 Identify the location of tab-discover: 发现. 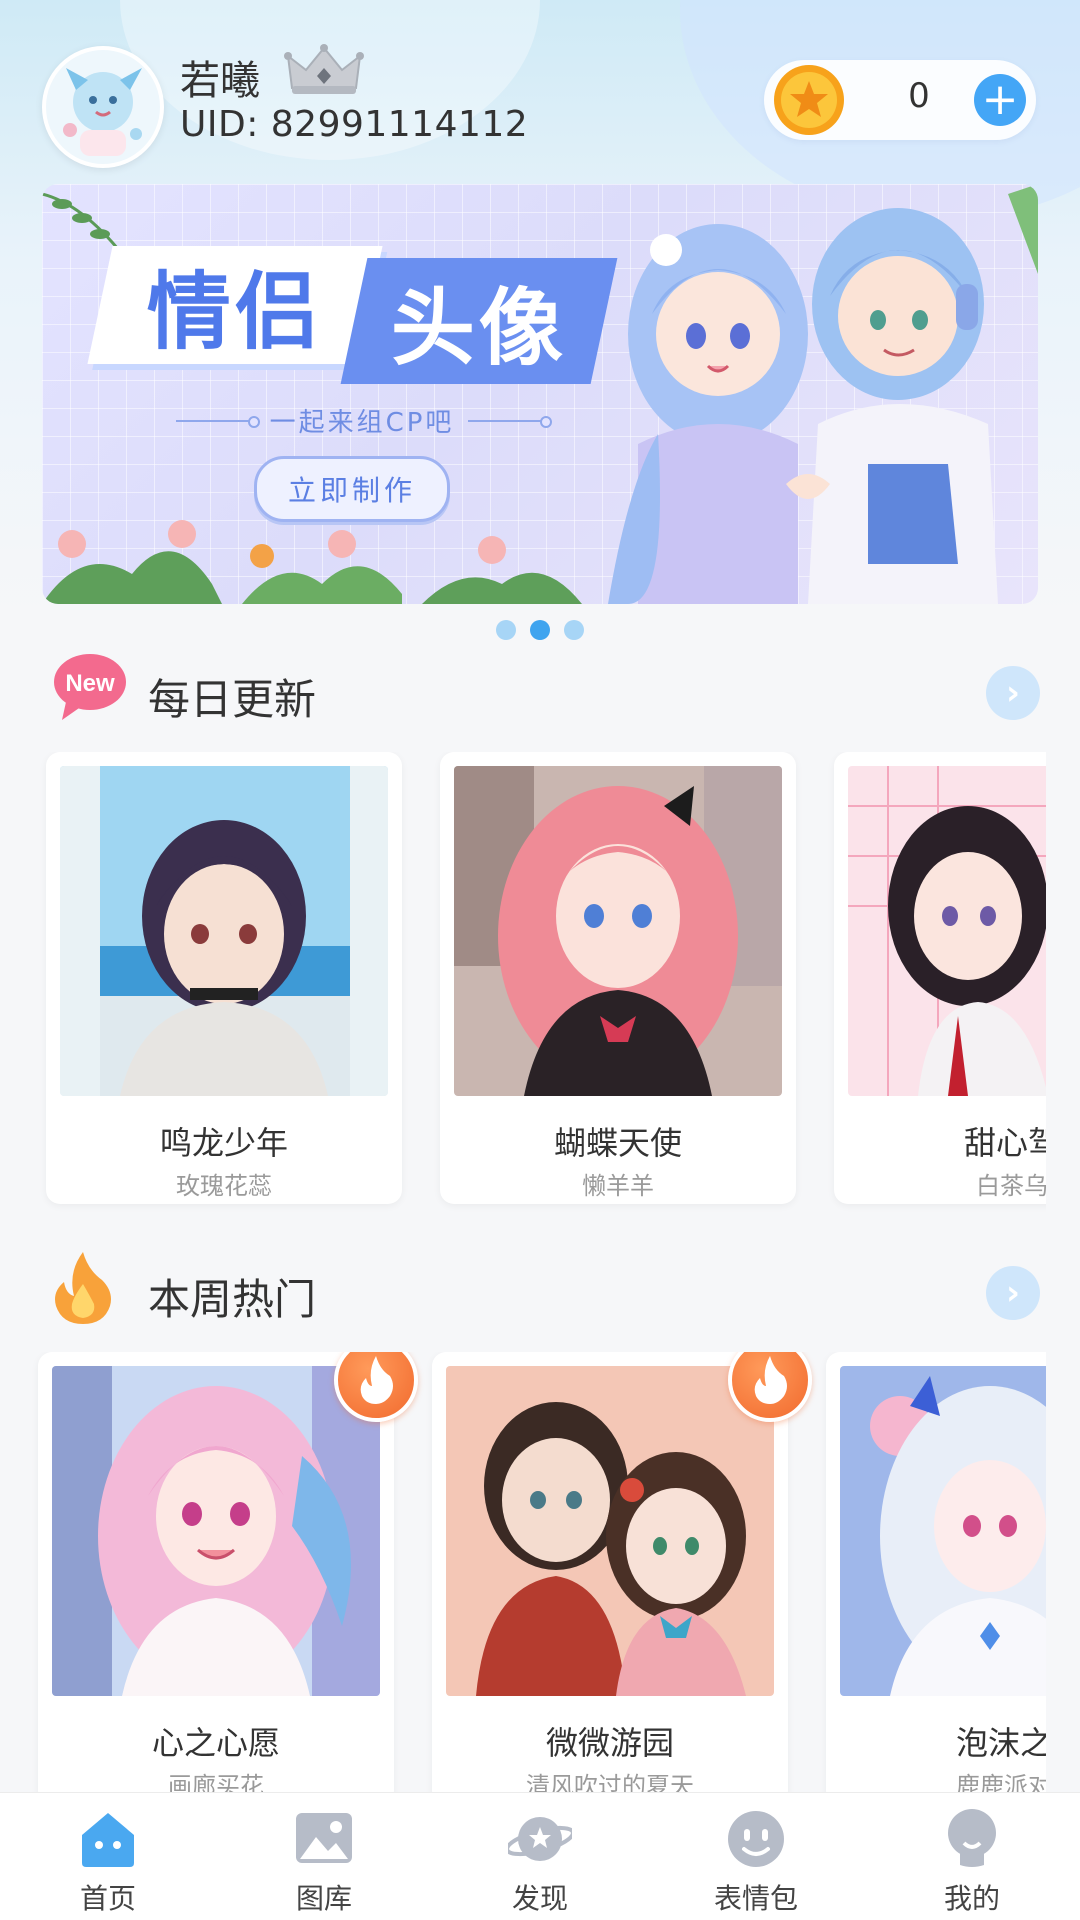
(540, 1856).